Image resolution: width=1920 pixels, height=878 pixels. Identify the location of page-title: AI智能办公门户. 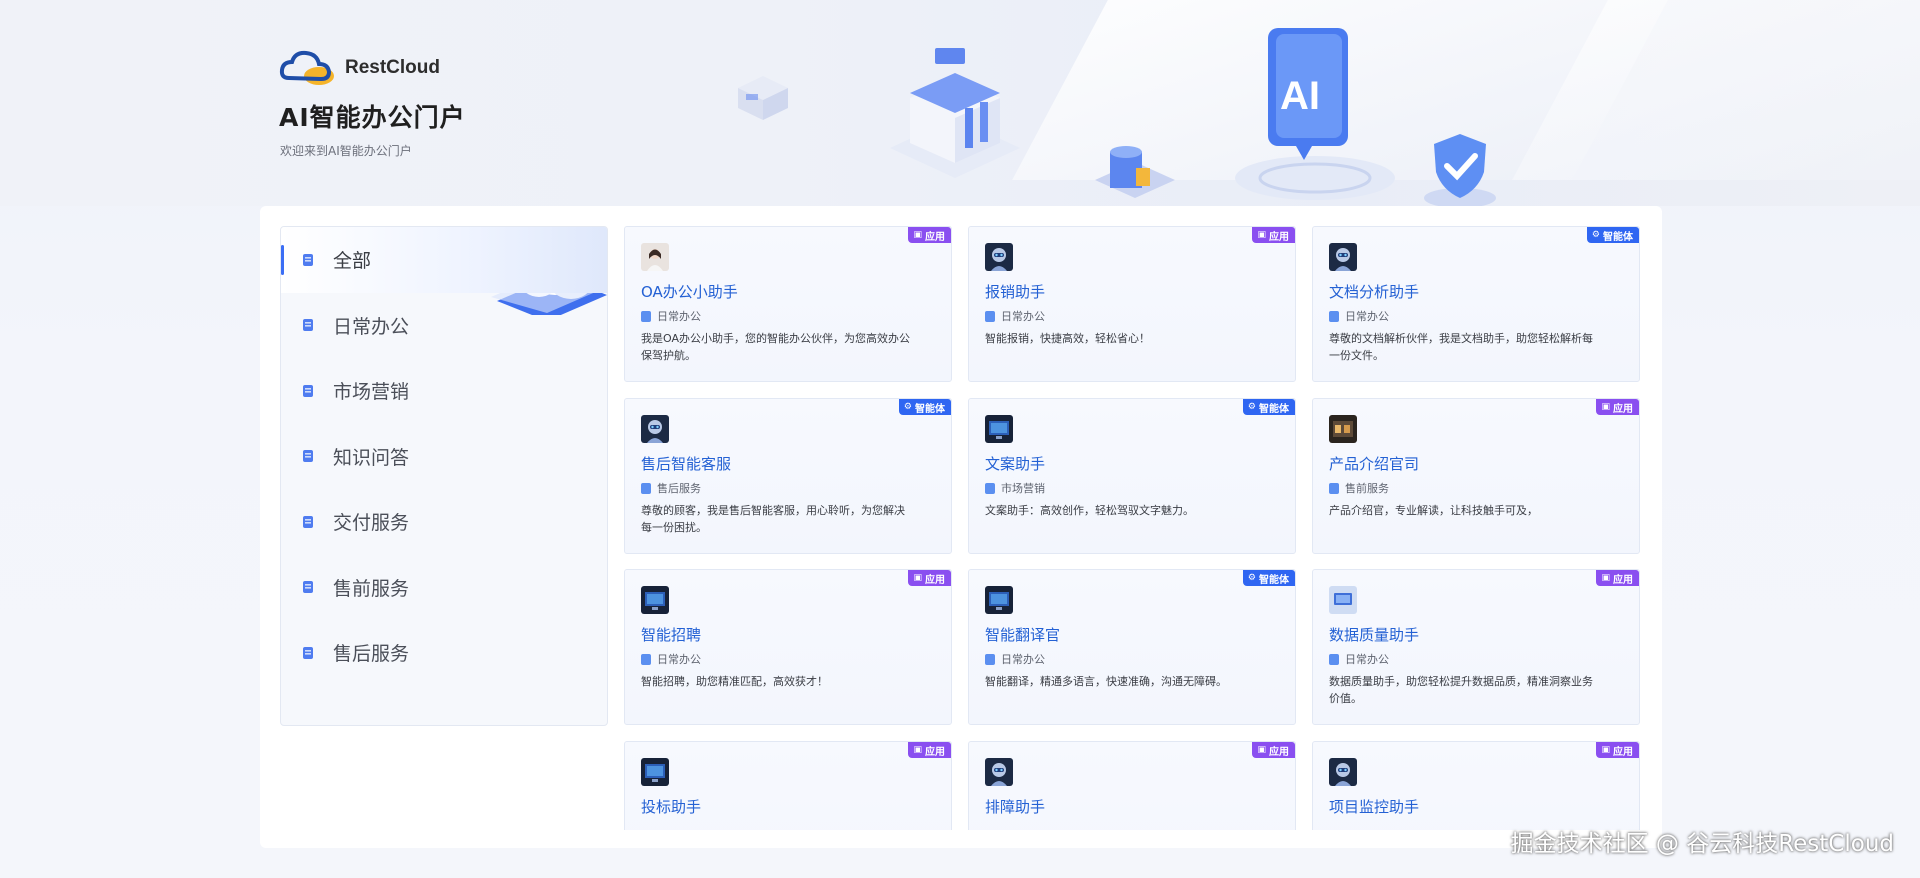
(372, 117).